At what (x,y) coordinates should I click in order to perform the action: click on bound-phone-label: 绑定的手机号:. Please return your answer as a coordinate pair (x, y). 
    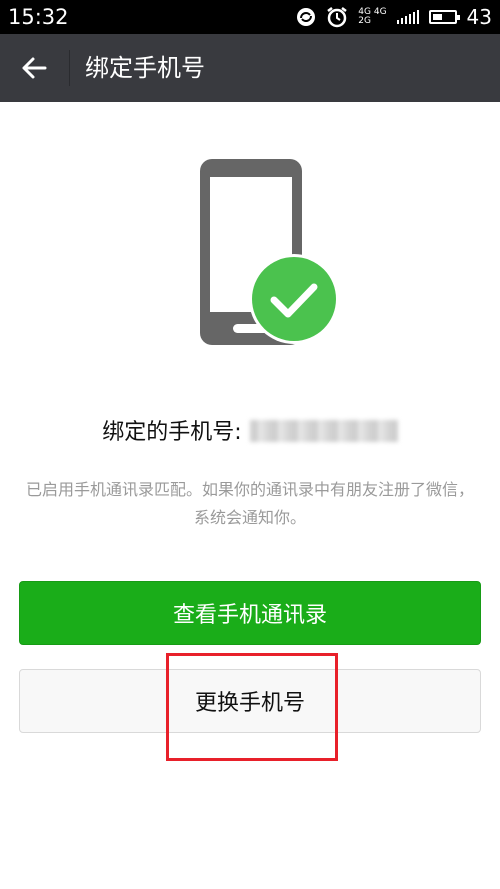
    Looking at the image, I should click on (172, 432).